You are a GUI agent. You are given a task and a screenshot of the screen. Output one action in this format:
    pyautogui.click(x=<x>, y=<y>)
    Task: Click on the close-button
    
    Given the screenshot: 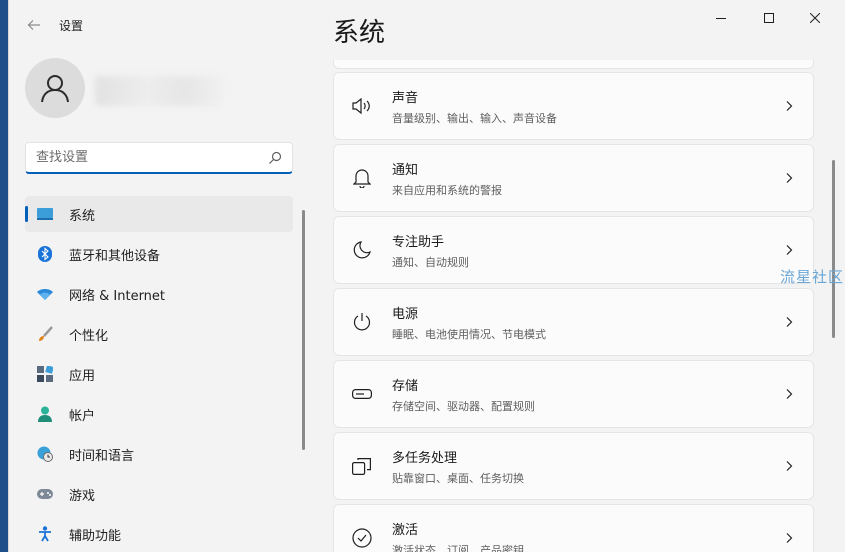 What is the action you would take?
    pyautogui.click(x=815, y=18)
    